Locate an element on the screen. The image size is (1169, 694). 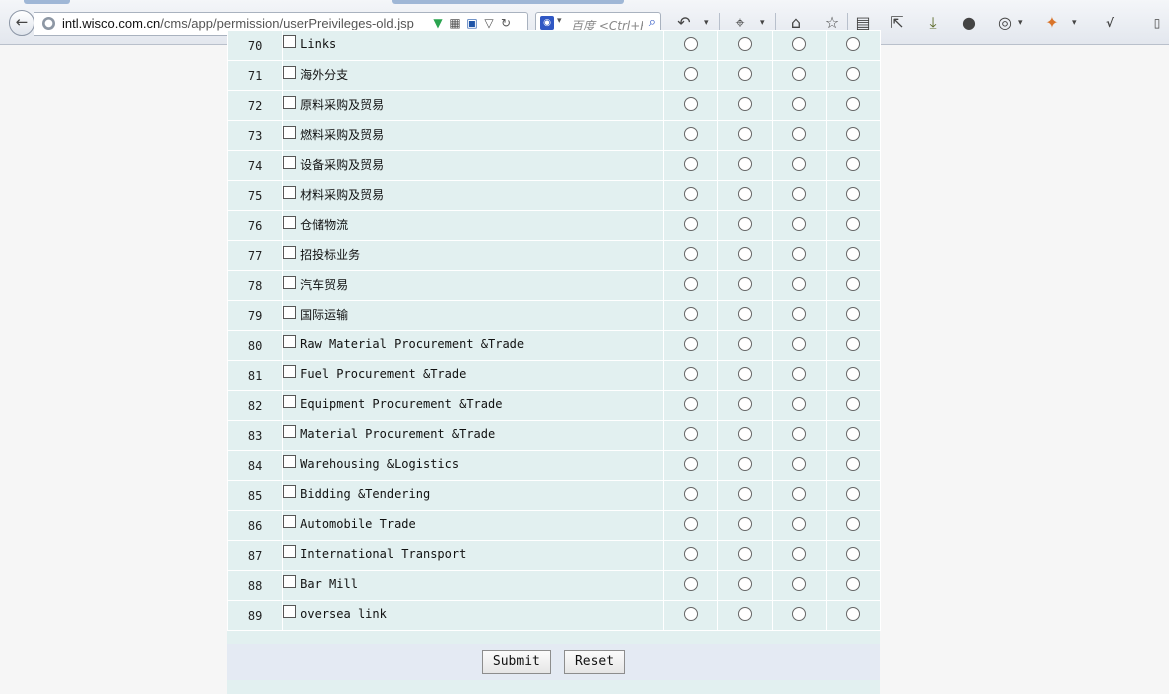
devtools-icon: √ is located at coordinates (1110, 23).